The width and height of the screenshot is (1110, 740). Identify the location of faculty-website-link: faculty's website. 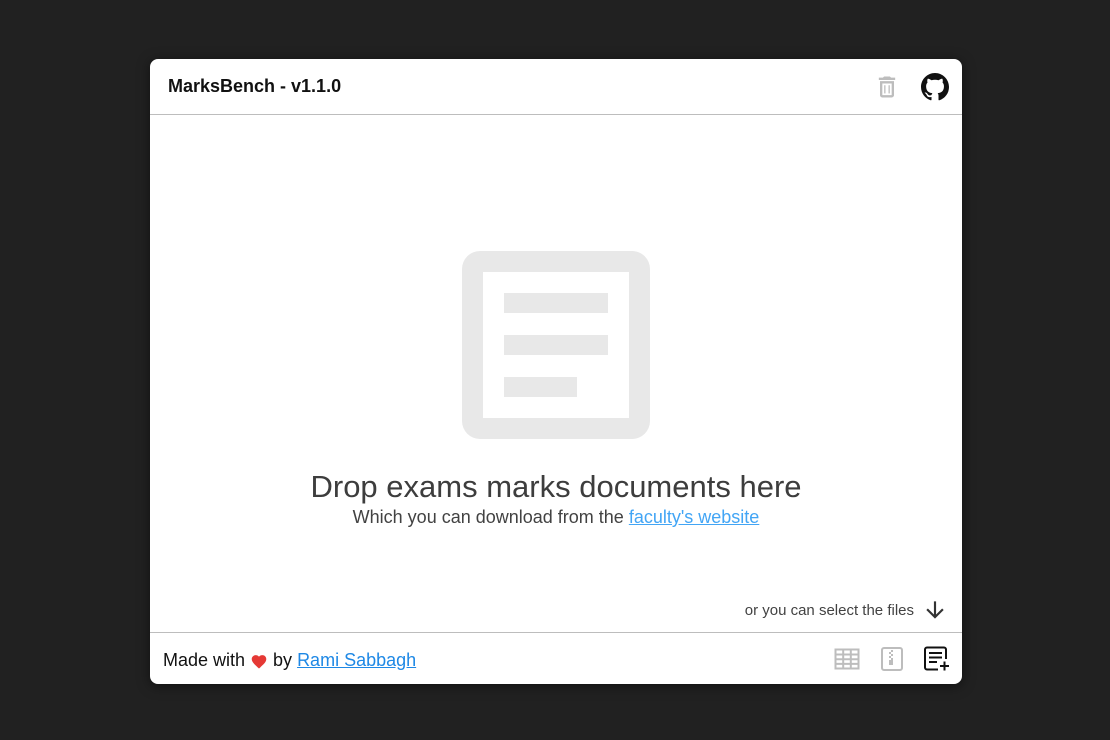
(694, 517).